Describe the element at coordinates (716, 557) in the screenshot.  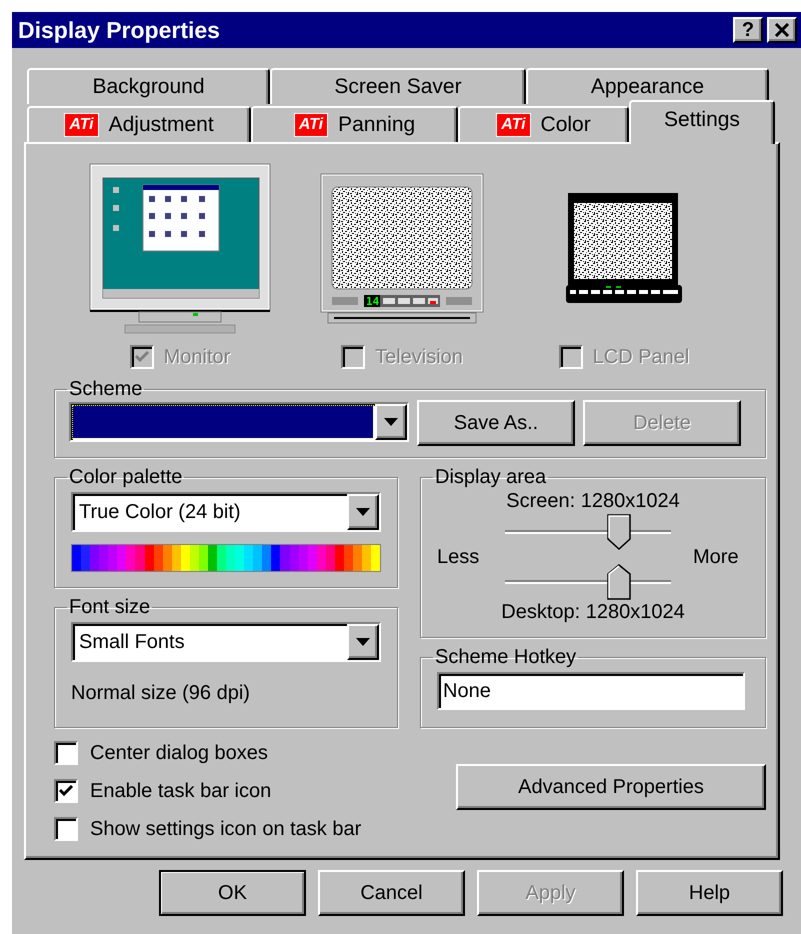
I see `slider-label: More` at that location.